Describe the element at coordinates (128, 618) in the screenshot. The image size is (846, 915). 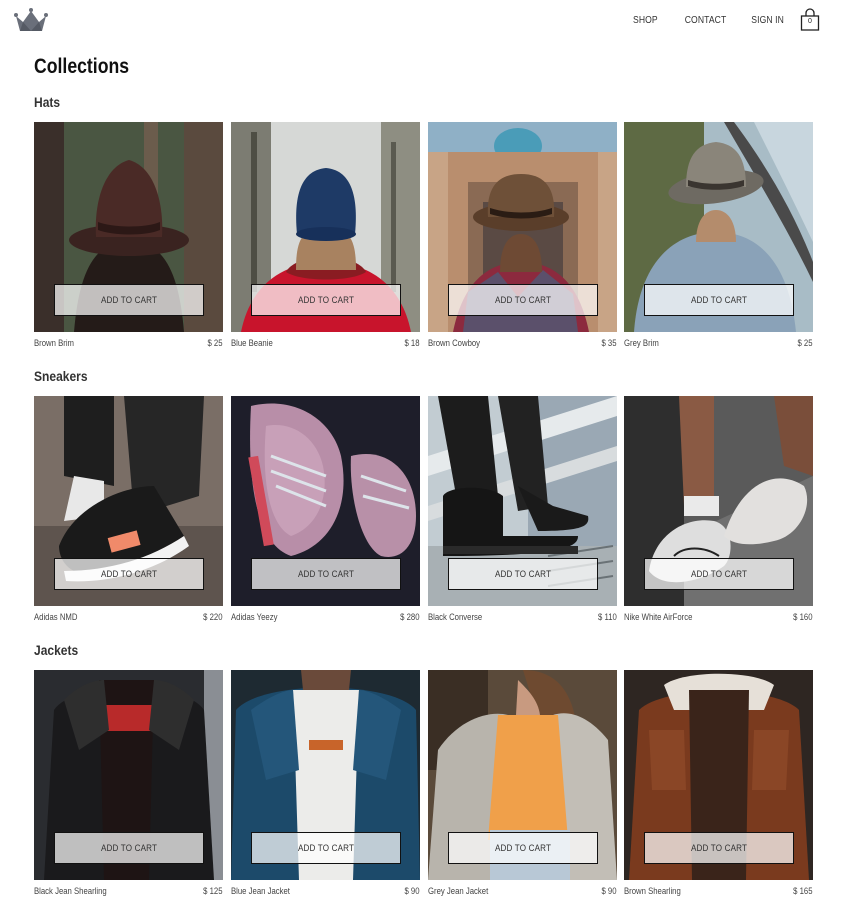
I see `product-meta: Adidas NMD $ 220` at that location.